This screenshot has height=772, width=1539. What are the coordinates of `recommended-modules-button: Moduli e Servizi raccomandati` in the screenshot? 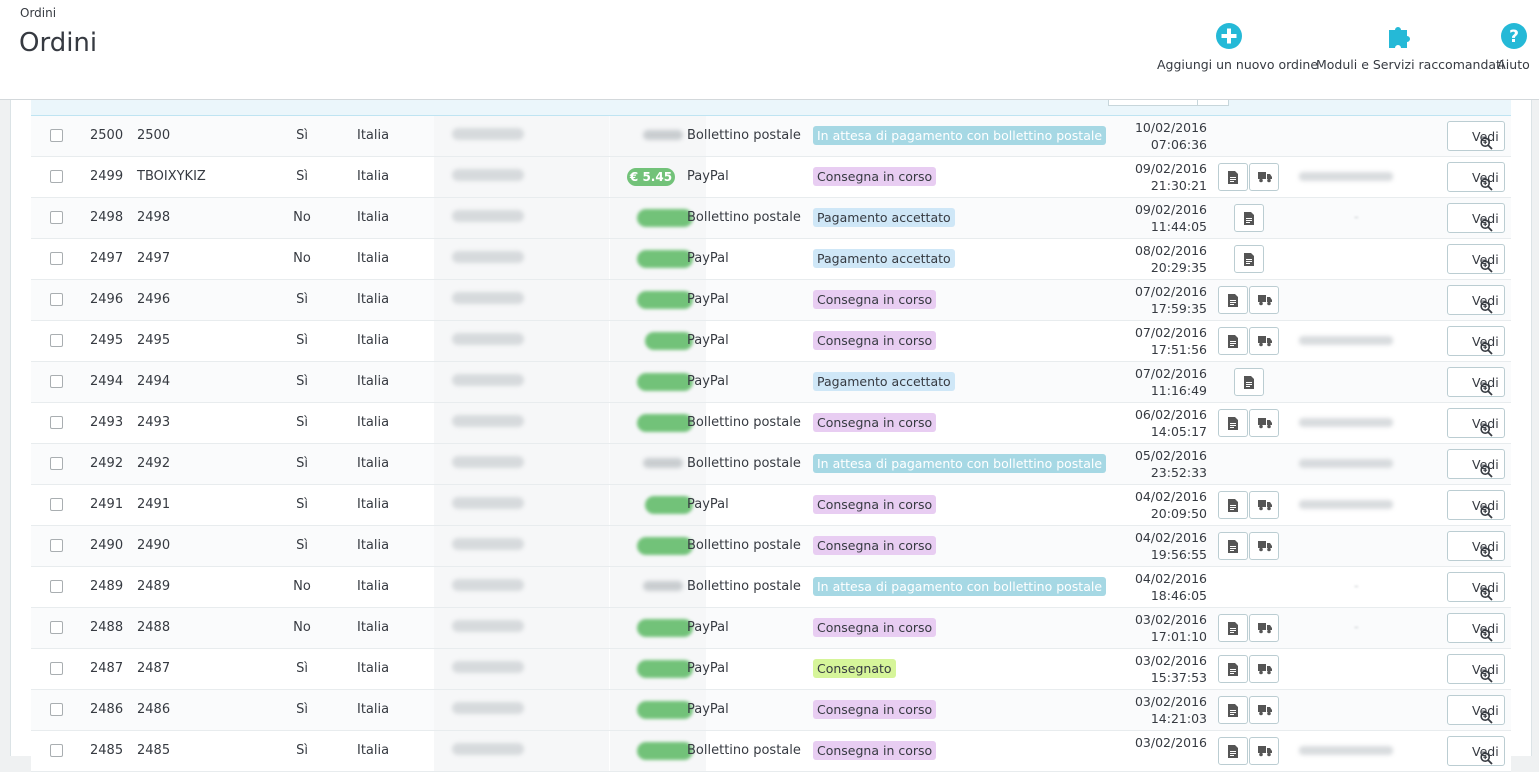 It's located at (1410, 47).